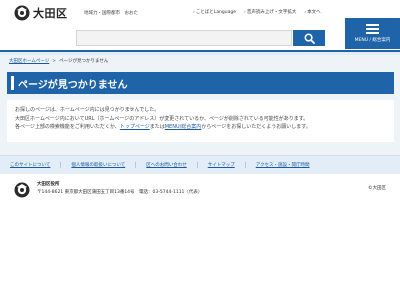 This screenshot has width=400, height=300. Describe the element at coordinates (12, 83) in the screenshot. I see `title-accent-bar` at that location.